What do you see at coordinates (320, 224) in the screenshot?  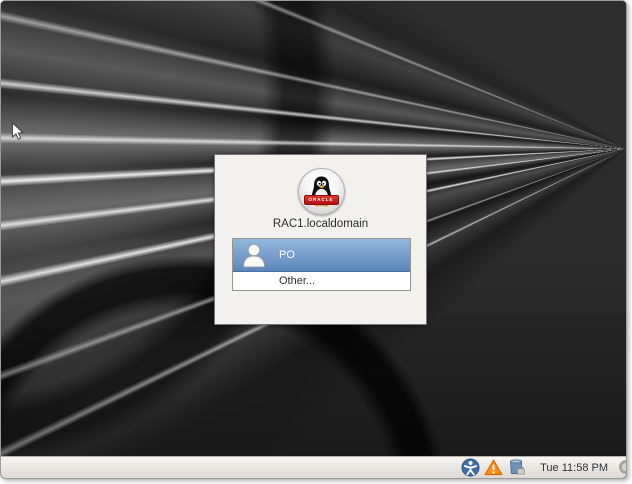 I see `hostname-label: RAC1.localdomain` at bounding box center [320, 224].